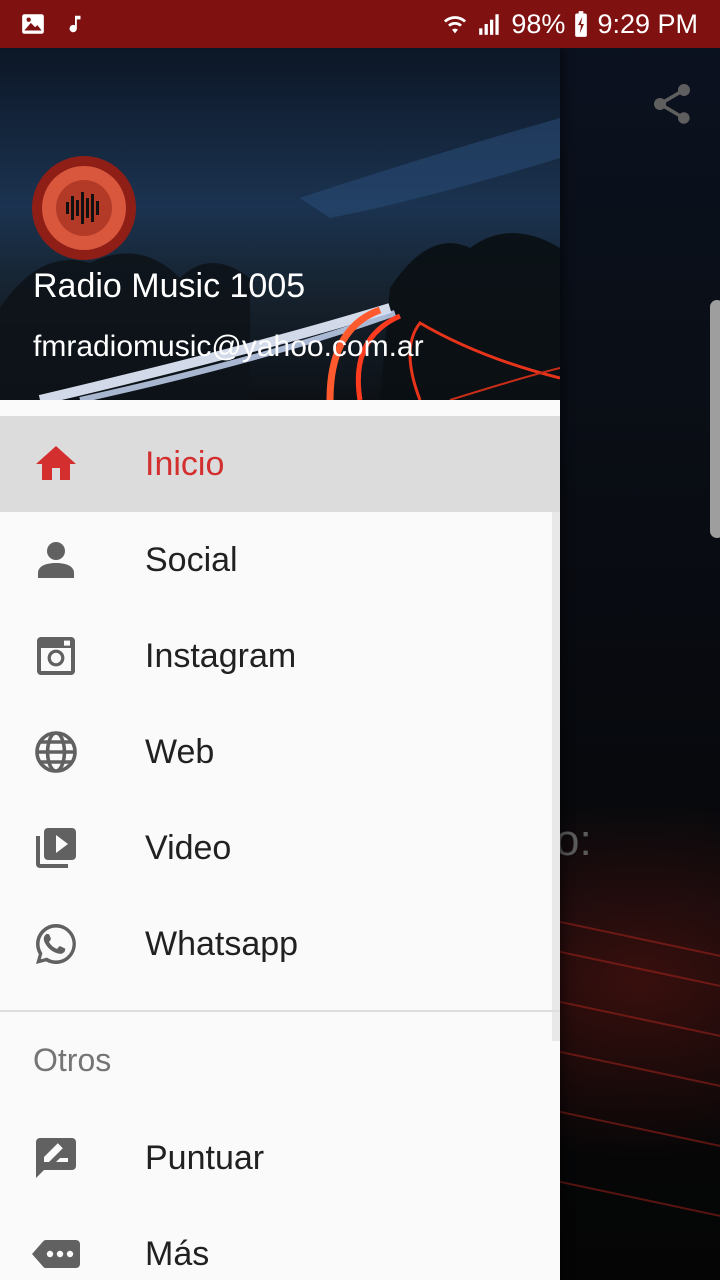  I want to click on video-library-icon, so click(56, 848).